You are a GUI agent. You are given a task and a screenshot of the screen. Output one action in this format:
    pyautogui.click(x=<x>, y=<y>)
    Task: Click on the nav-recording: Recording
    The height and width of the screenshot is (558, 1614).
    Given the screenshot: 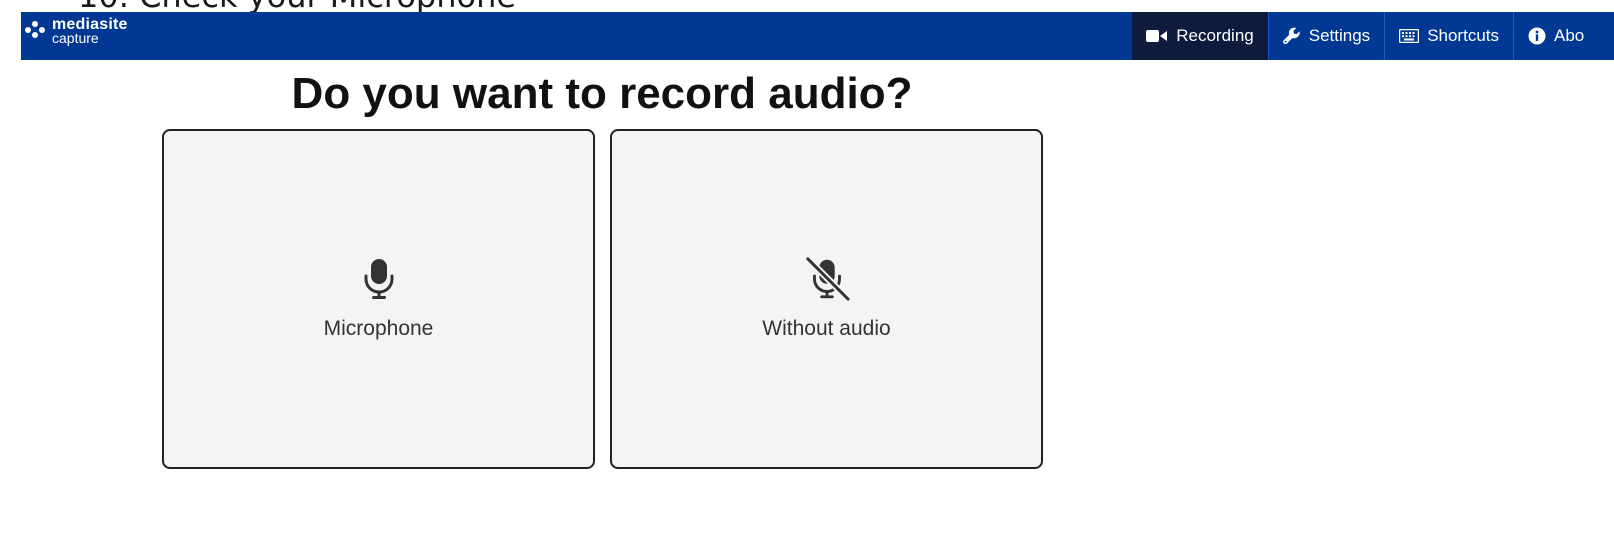 What is the action you would take?
    pyautogui.click(x=1200, y=36)
    